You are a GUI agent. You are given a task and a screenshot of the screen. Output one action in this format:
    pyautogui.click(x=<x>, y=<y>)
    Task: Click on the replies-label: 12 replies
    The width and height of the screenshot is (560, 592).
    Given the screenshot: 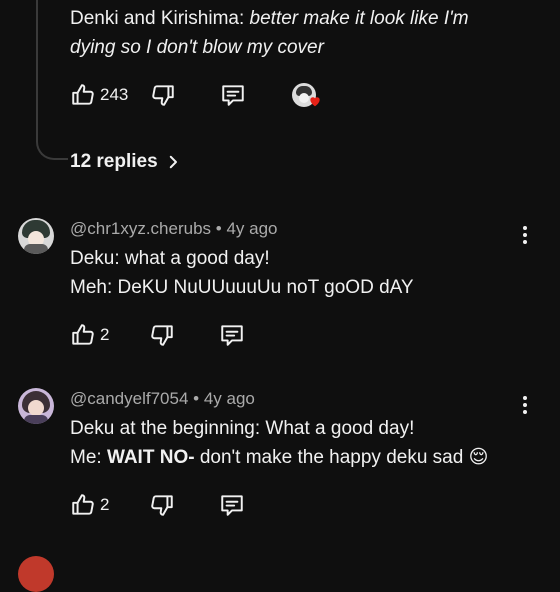 What is the action you would take?
    pyautogui.click(x=114, y=161)
    